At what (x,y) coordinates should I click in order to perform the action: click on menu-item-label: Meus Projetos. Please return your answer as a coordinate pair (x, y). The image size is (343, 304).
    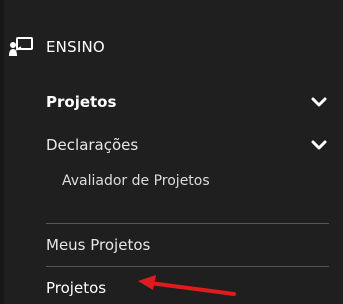
    Looking at the image, I should click on (98, 245).